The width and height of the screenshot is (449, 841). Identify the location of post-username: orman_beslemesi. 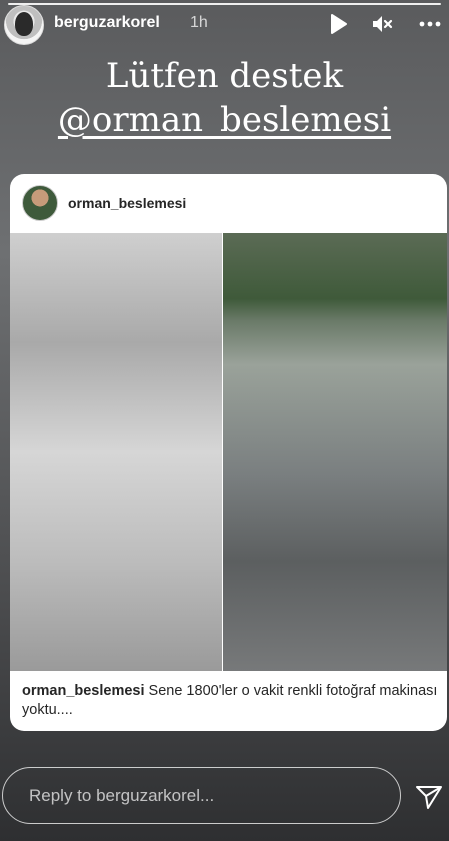
(127, 203).